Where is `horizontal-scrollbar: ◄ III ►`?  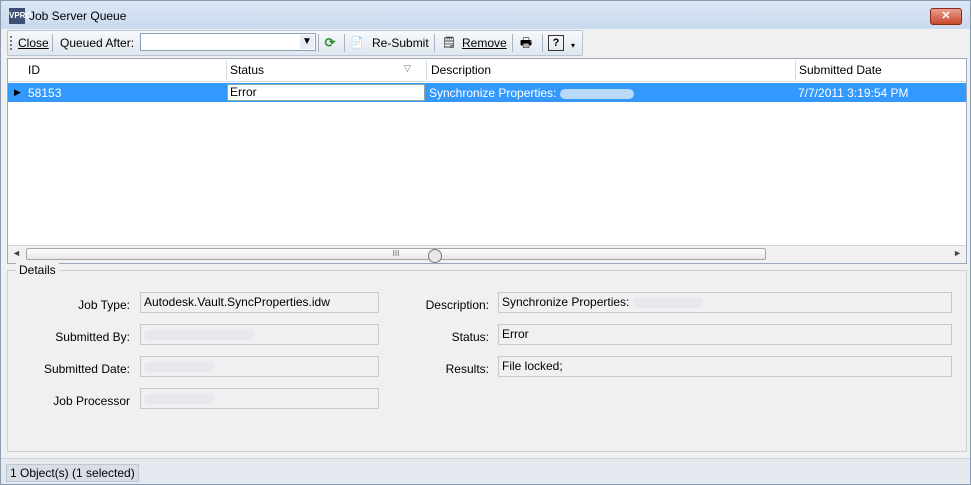 horizontal-scrollbar: ◄ III ► is located at coordinates (487, 254).